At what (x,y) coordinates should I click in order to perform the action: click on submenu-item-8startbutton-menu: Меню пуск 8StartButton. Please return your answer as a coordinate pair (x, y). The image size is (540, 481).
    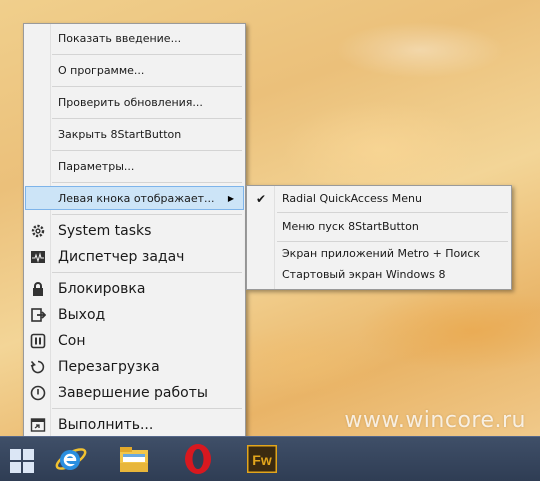
    Looking at the image, I should click on (379, 227).